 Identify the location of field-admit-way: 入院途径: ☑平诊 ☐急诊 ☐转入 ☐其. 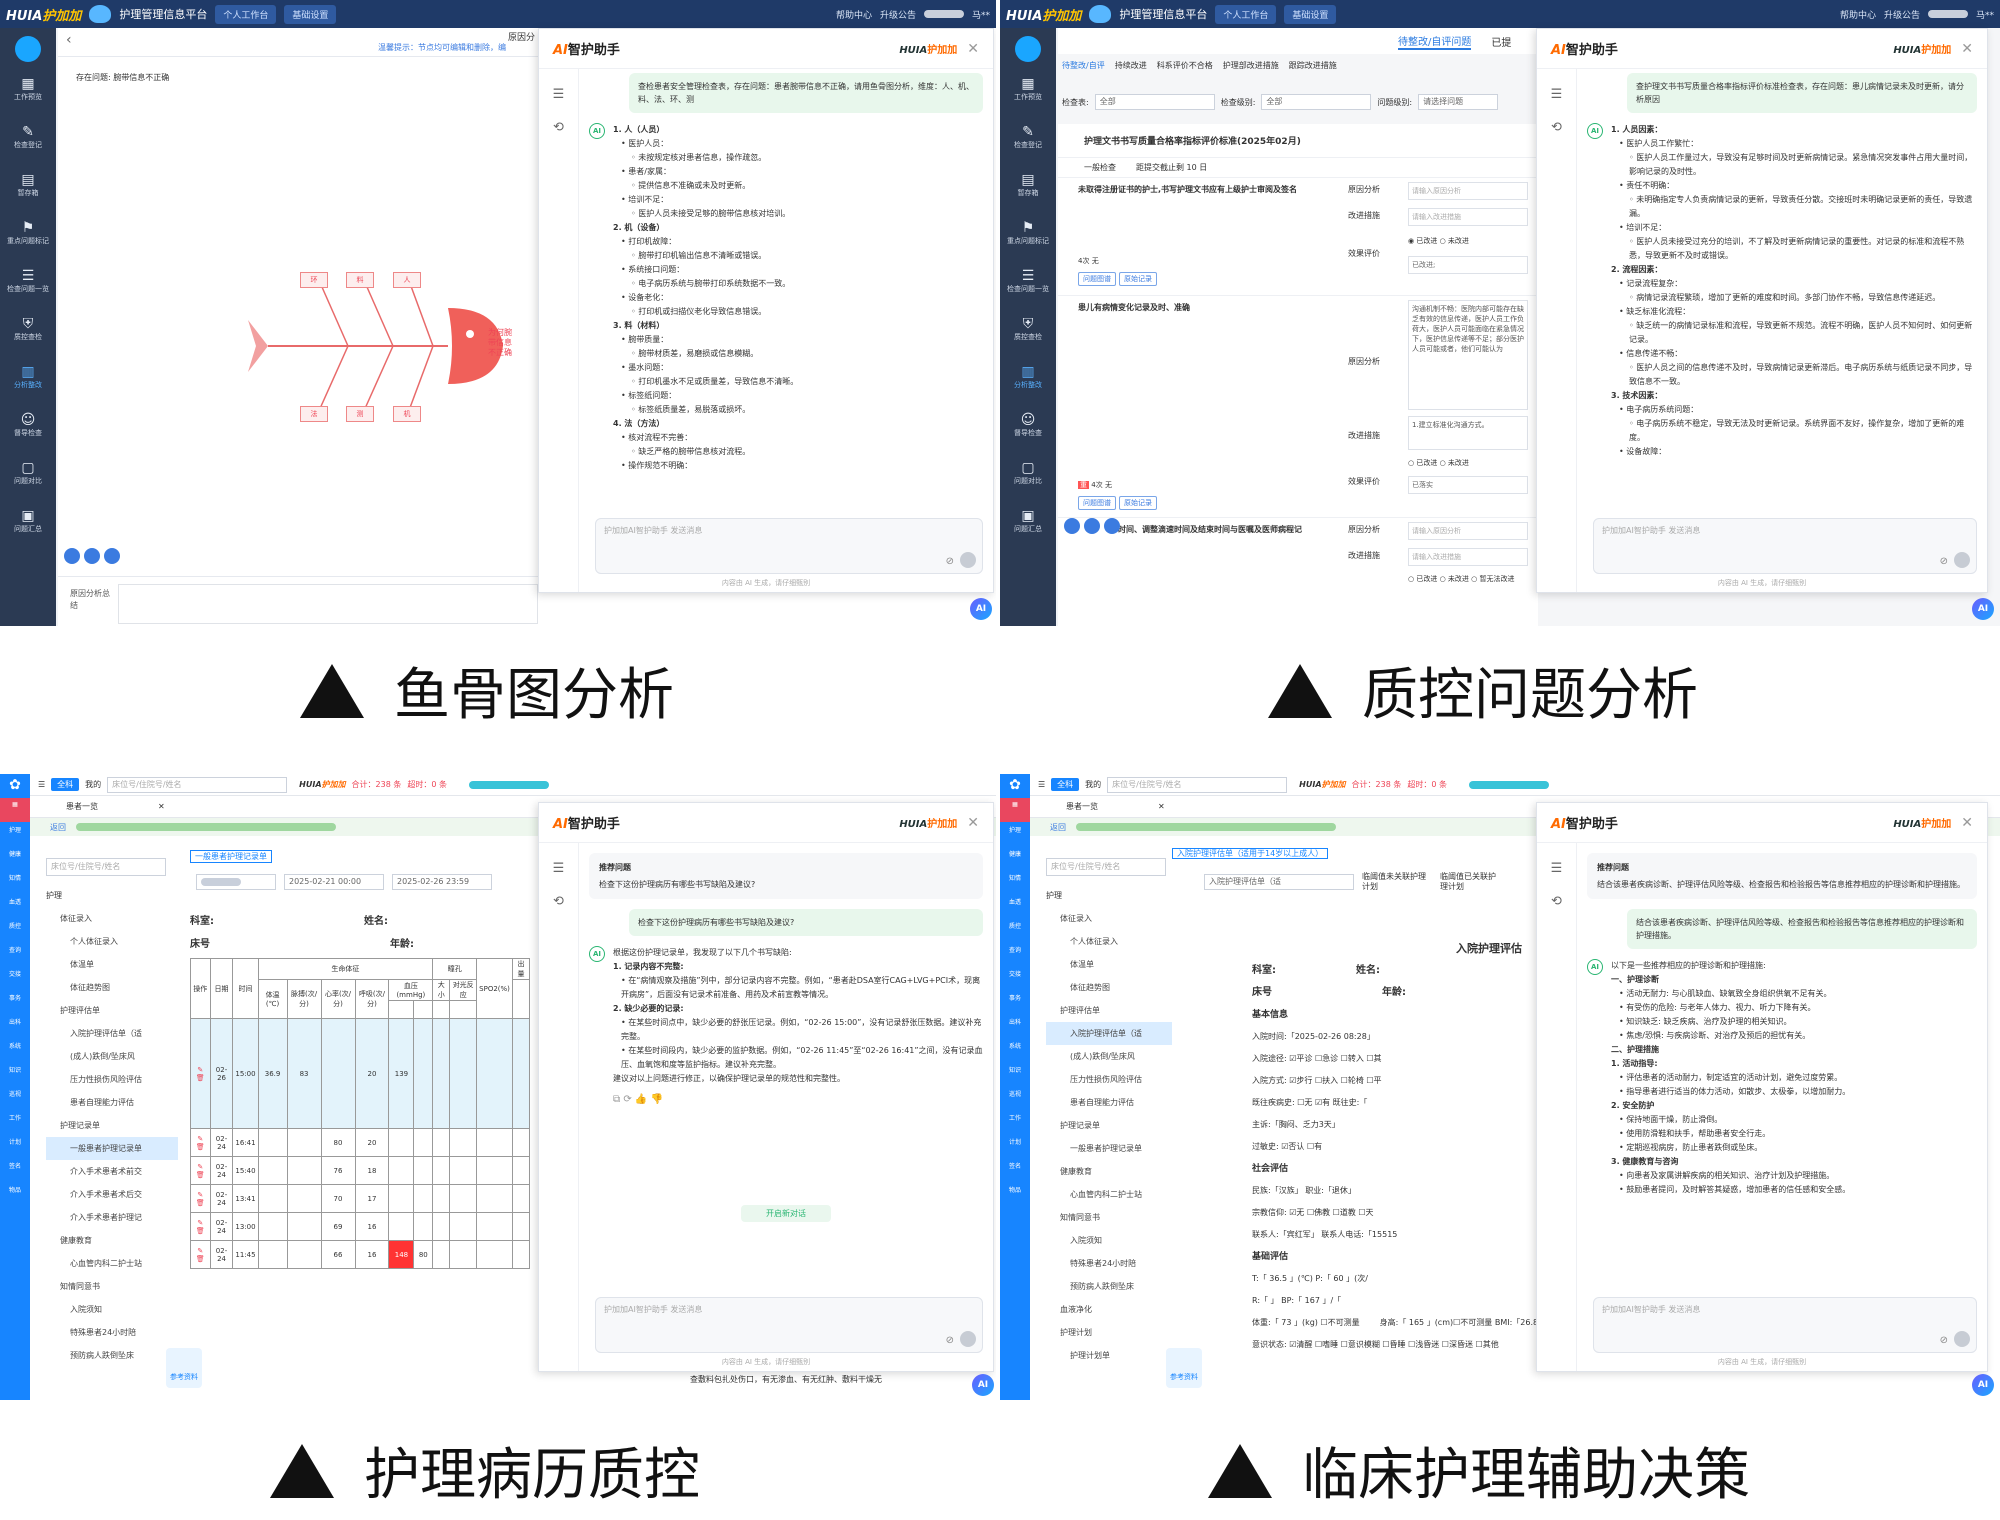
(1392, 1059).